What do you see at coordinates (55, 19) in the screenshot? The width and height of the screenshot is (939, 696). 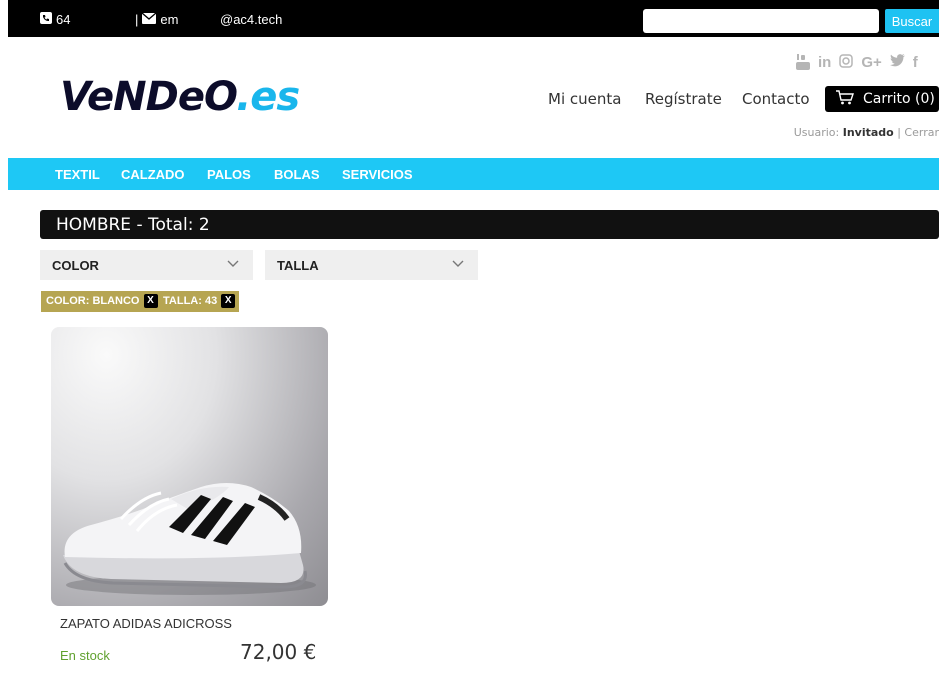 I see `phone-contact: 64` at bounding box center [55, 19].